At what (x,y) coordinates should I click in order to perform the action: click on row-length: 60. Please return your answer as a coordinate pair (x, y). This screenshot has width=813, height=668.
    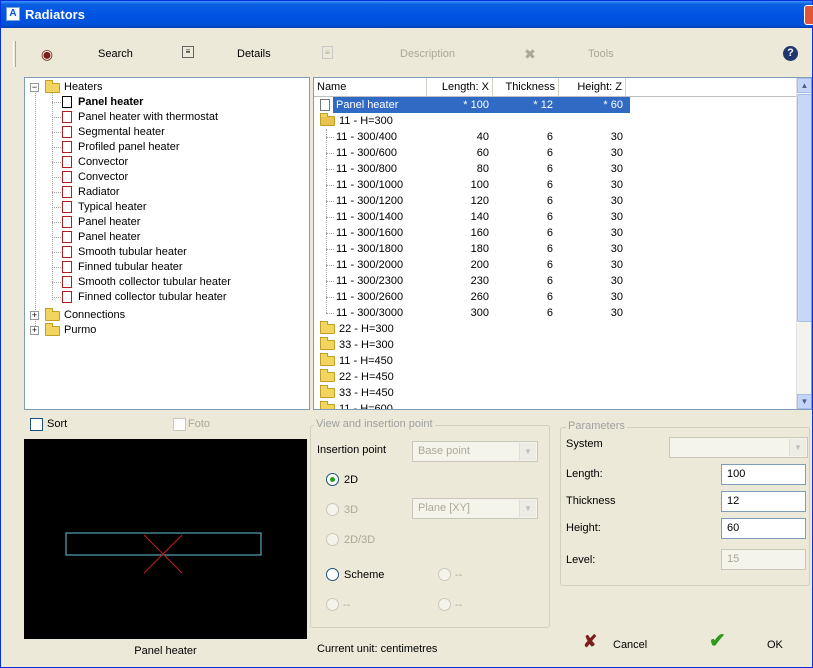
    Looking at the image, I should click on (482, 153).